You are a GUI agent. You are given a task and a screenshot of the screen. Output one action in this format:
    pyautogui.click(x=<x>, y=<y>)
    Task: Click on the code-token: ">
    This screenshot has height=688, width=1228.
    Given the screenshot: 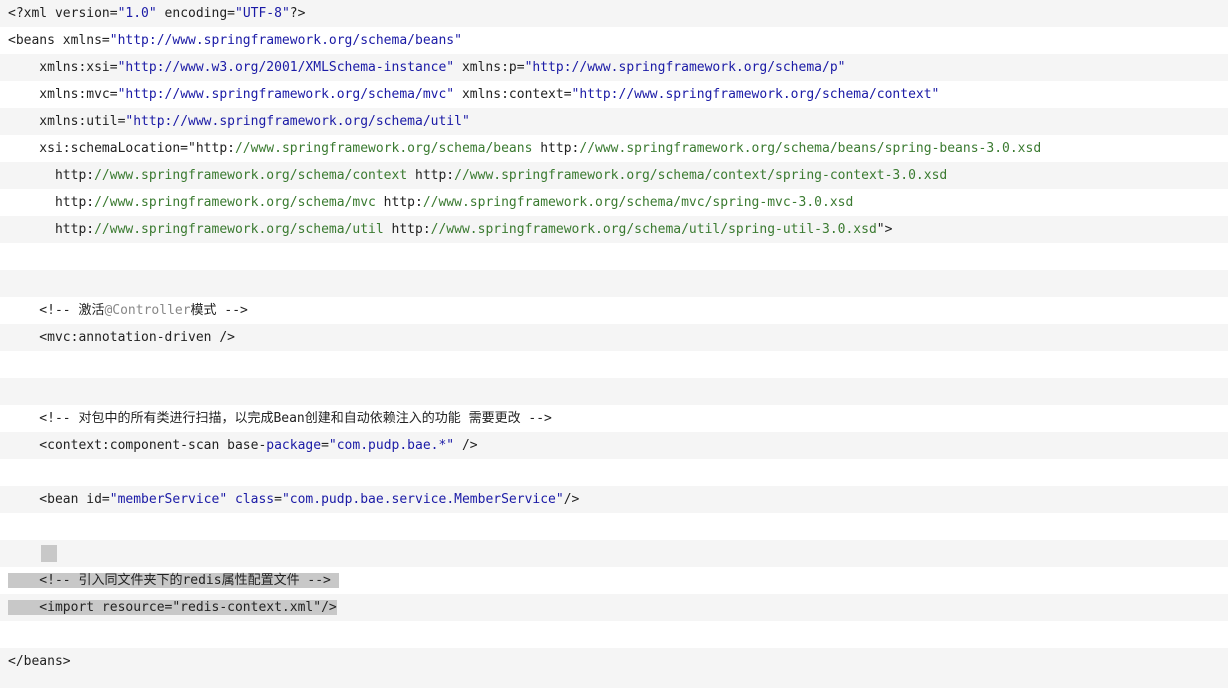 What is the action you would take?
    pyautogui.click(x=884, y=229)
    